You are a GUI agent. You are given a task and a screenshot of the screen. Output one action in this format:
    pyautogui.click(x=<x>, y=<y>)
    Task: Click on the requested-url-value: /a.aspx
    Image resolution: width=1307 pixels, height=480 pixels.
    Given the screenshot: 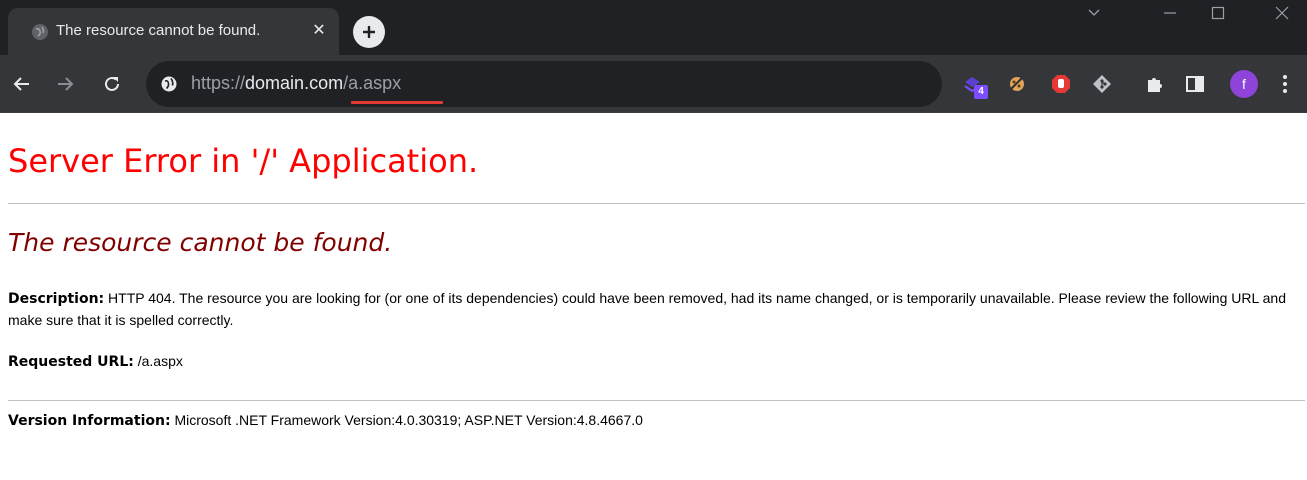 What is the action you would take?
    pyautogui.click(x=160, y=361)
    